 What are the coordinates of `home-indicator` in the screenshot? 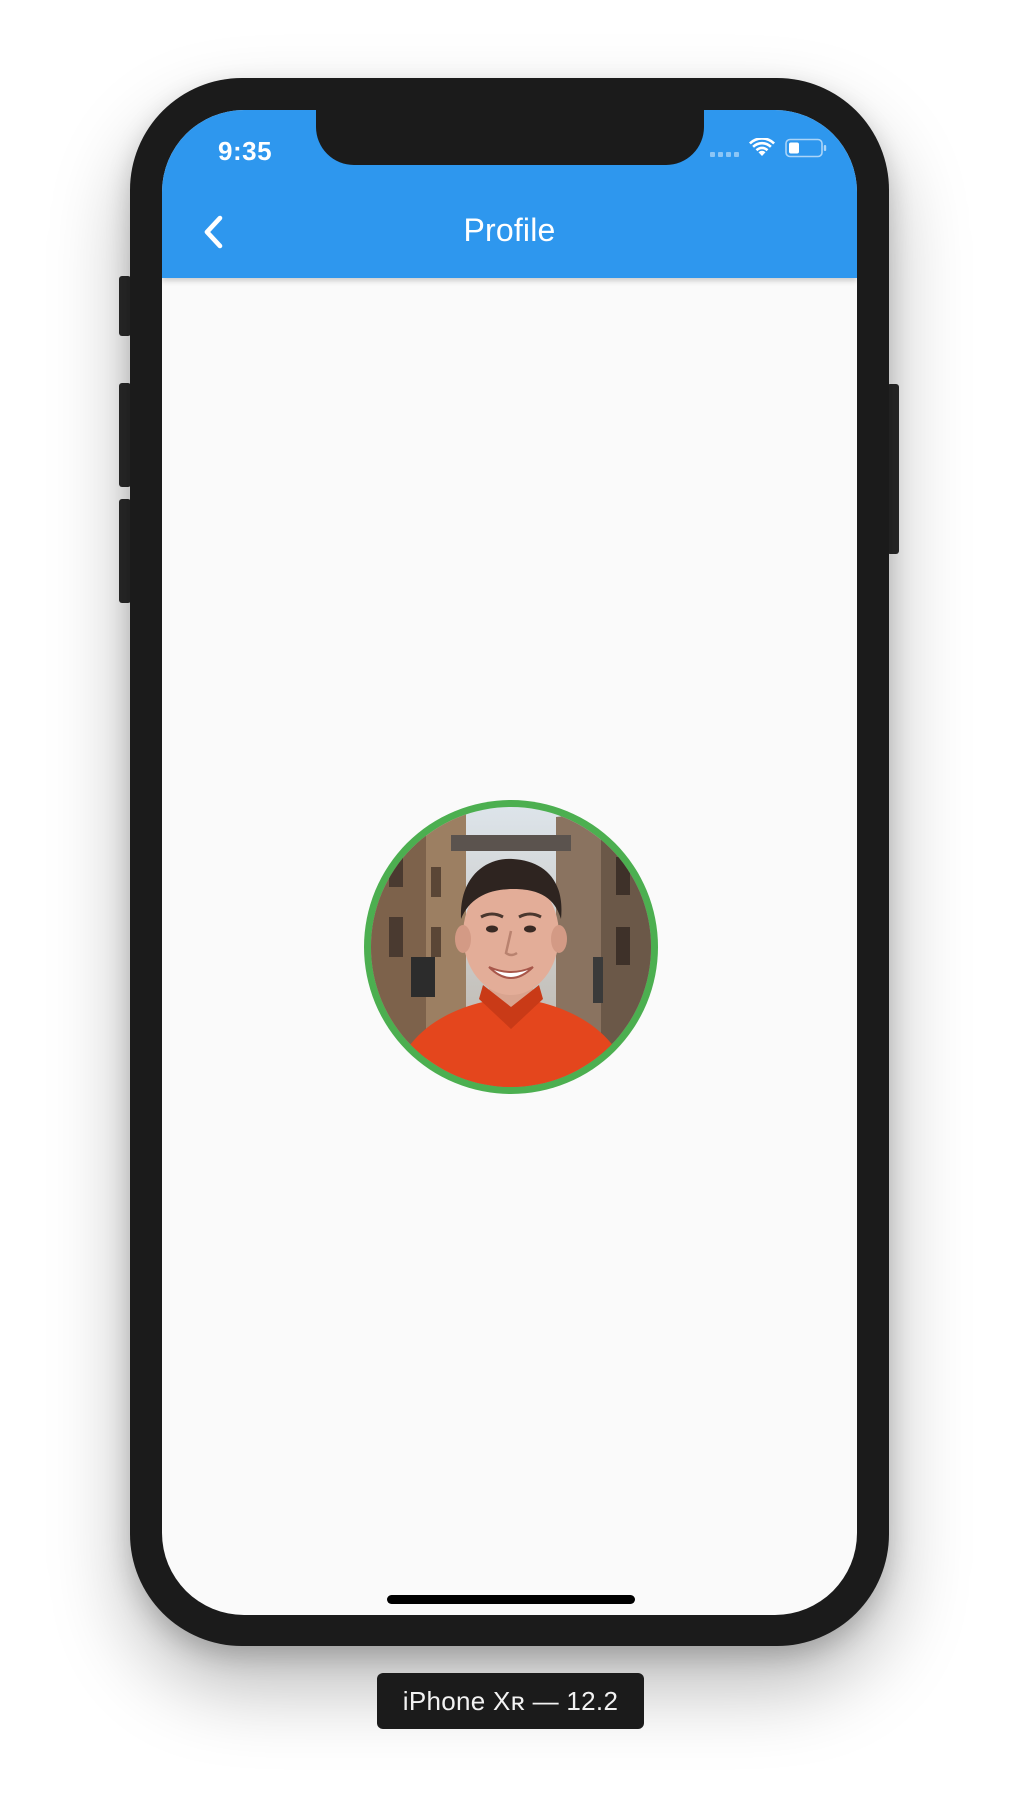 It's located at (511, 1599).